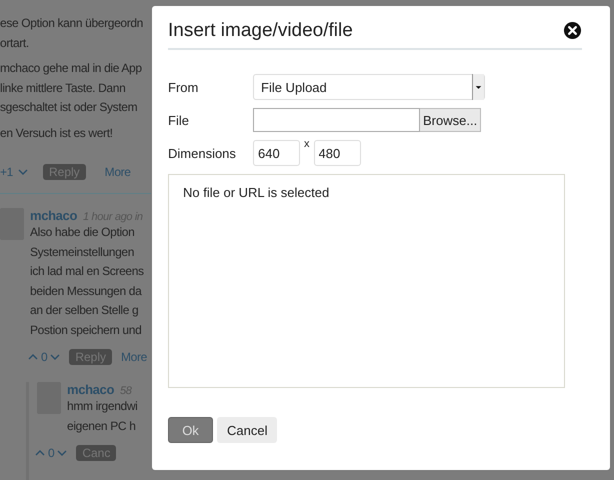 This screenshot has height=480, width=614. Describe the element at coordinates (86, 329) in the screenshot. I see `comment-text: Postion speichern und` at that location.